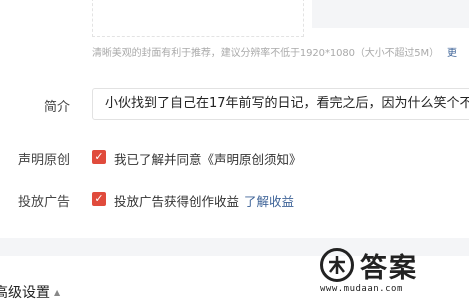 The image size is (469, 302). I want to click on originality-agreement-text: 我已了解并同意《声明原创须知》, so click(208, 158).